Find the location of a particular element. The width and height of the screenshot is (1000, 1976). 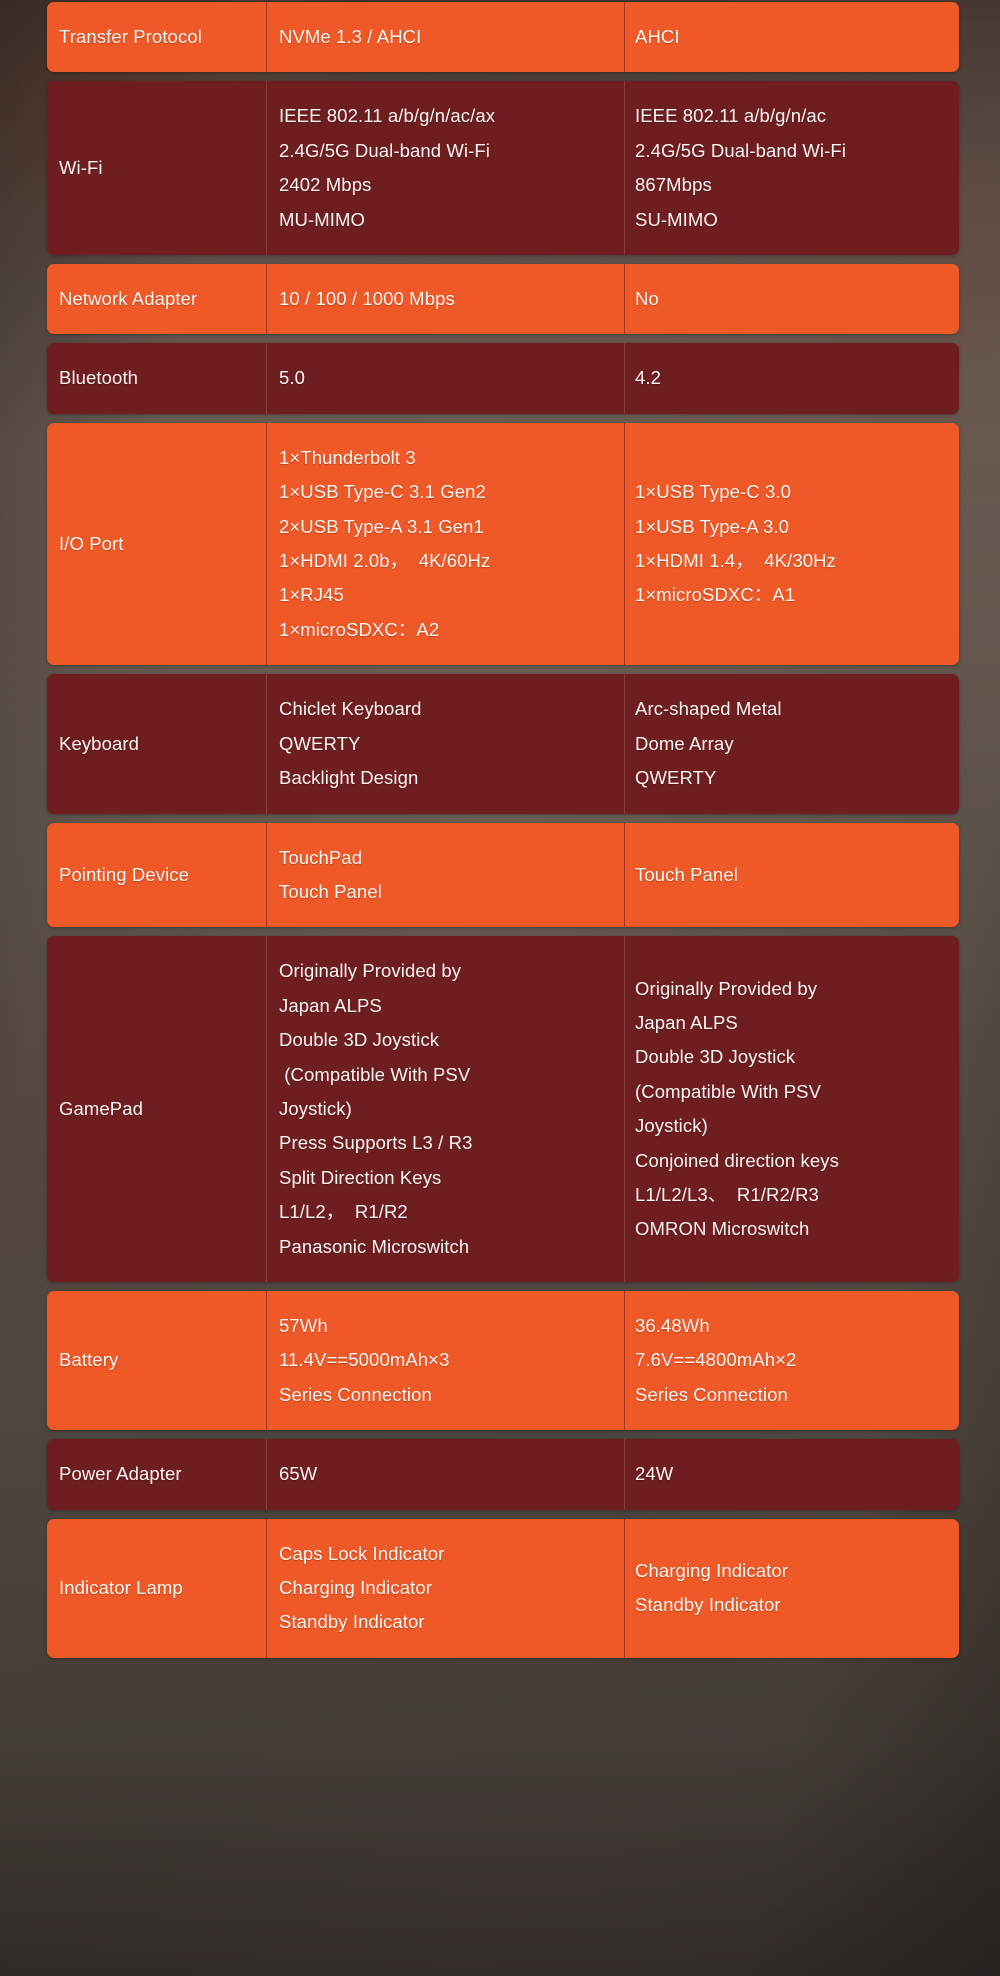

row-label-text: Battery is located at coordinates (89, 1360).